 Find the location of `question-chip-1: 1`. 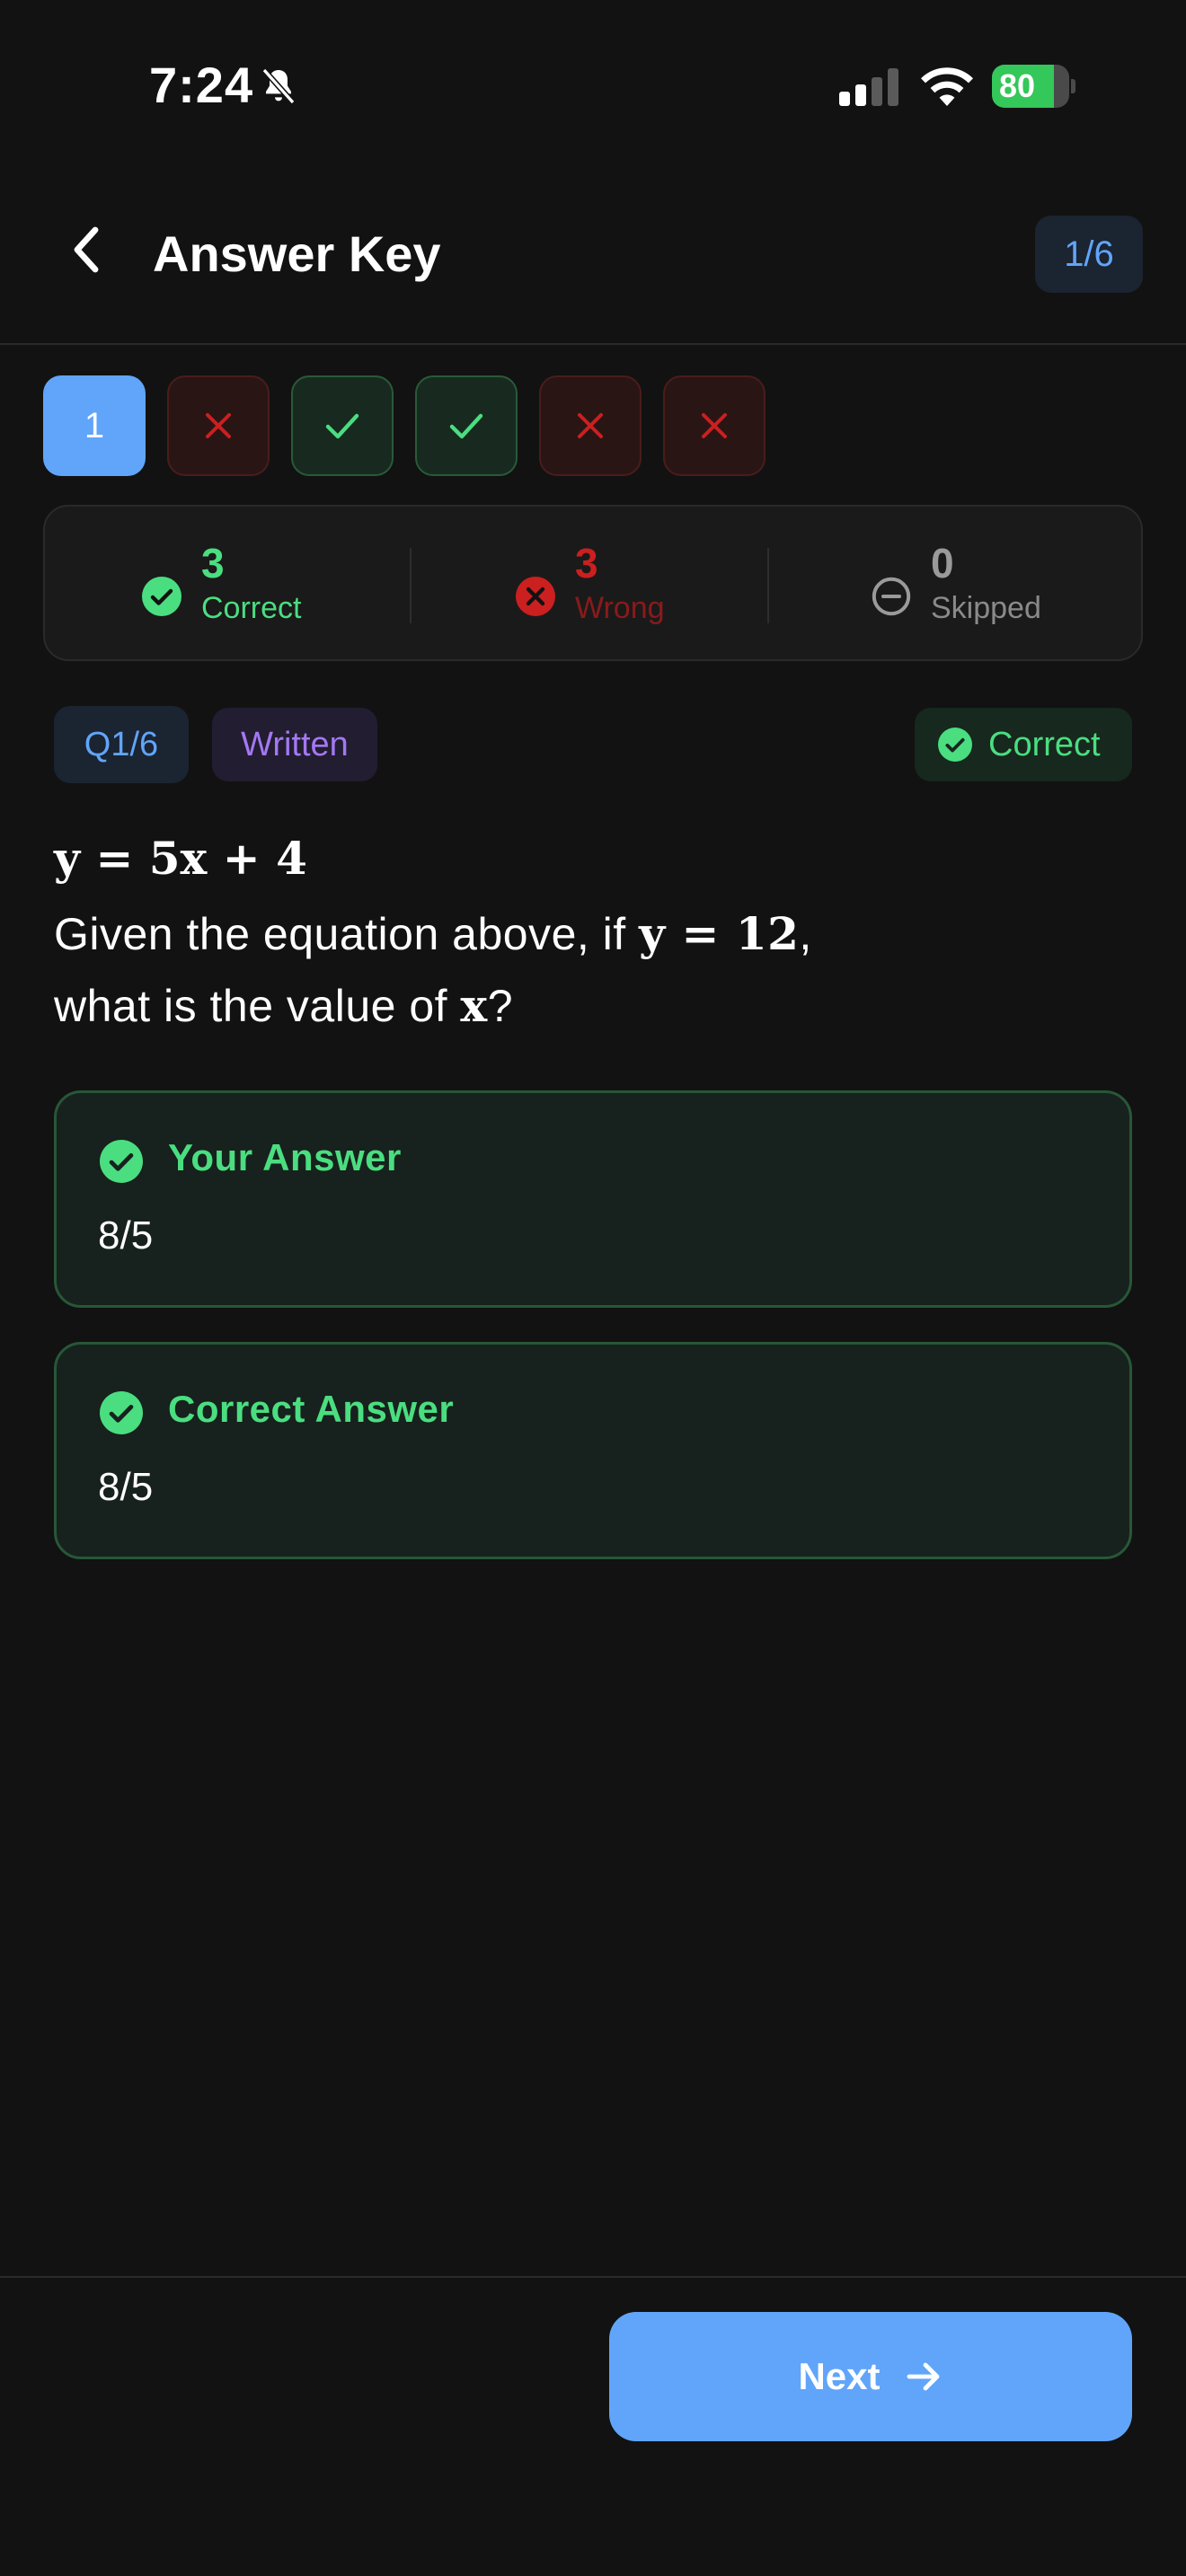

question-chip-1: 1 is located at coordinates (94, 425).